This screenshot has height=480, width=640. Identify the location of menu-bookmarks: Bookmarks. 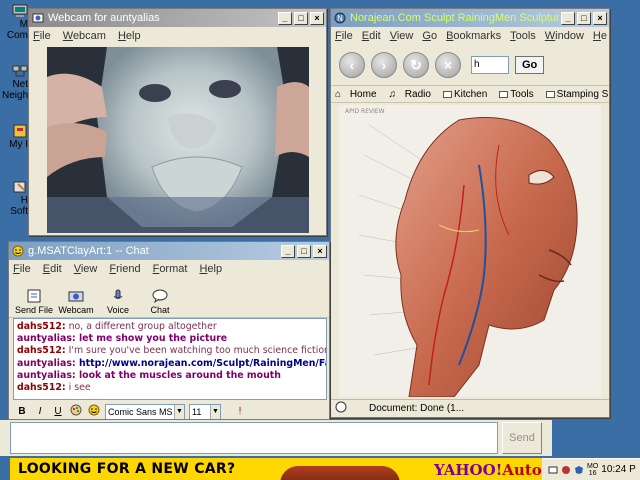
(473, 36).